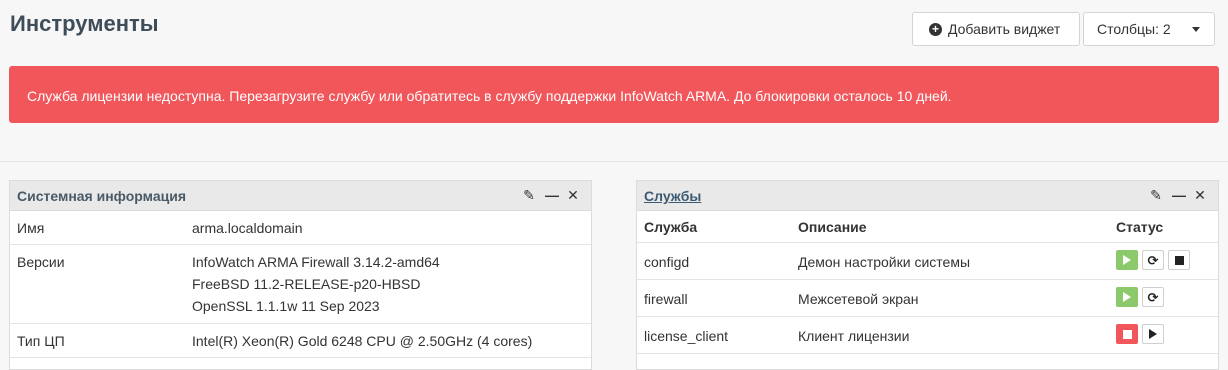 The width and height of the screenshot is (1228, 370). What do you see at coordinates (935, 29) in the screenshot?
I see `plus-circle-icon: +` at bounding box center [935, 29].